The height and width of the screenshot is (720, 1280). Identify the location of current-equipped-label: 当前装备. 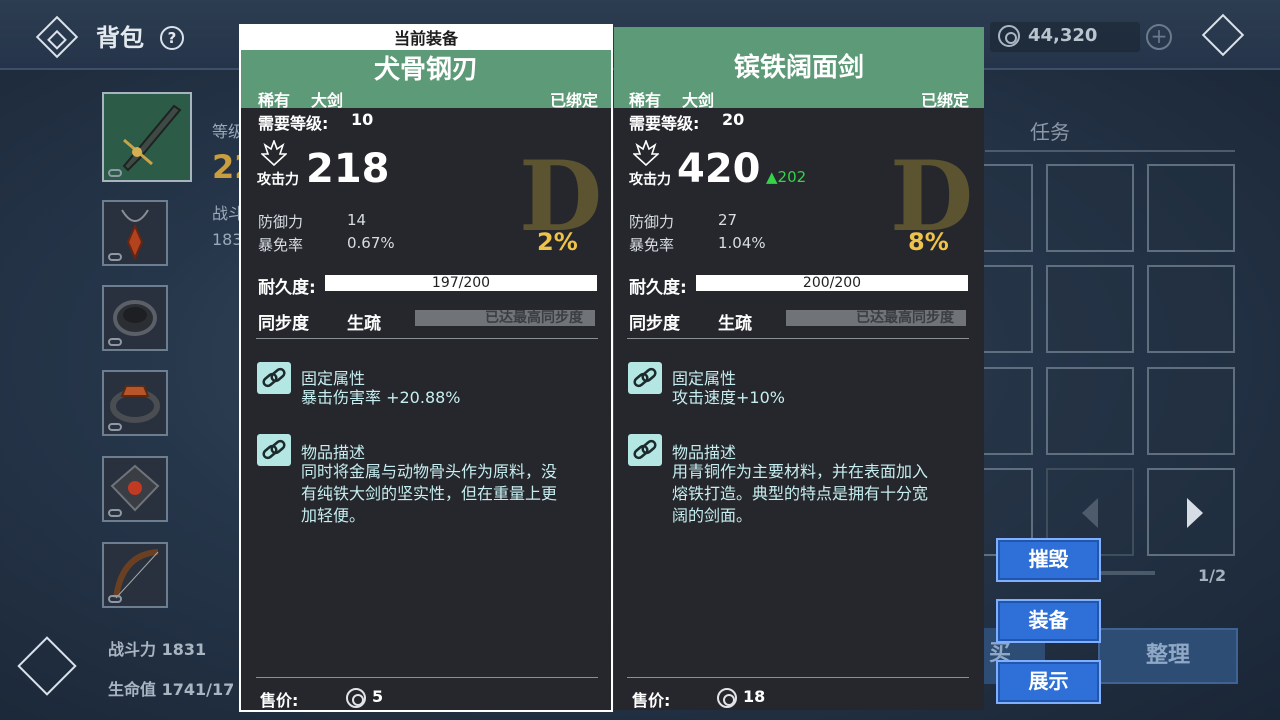
(425, 38).